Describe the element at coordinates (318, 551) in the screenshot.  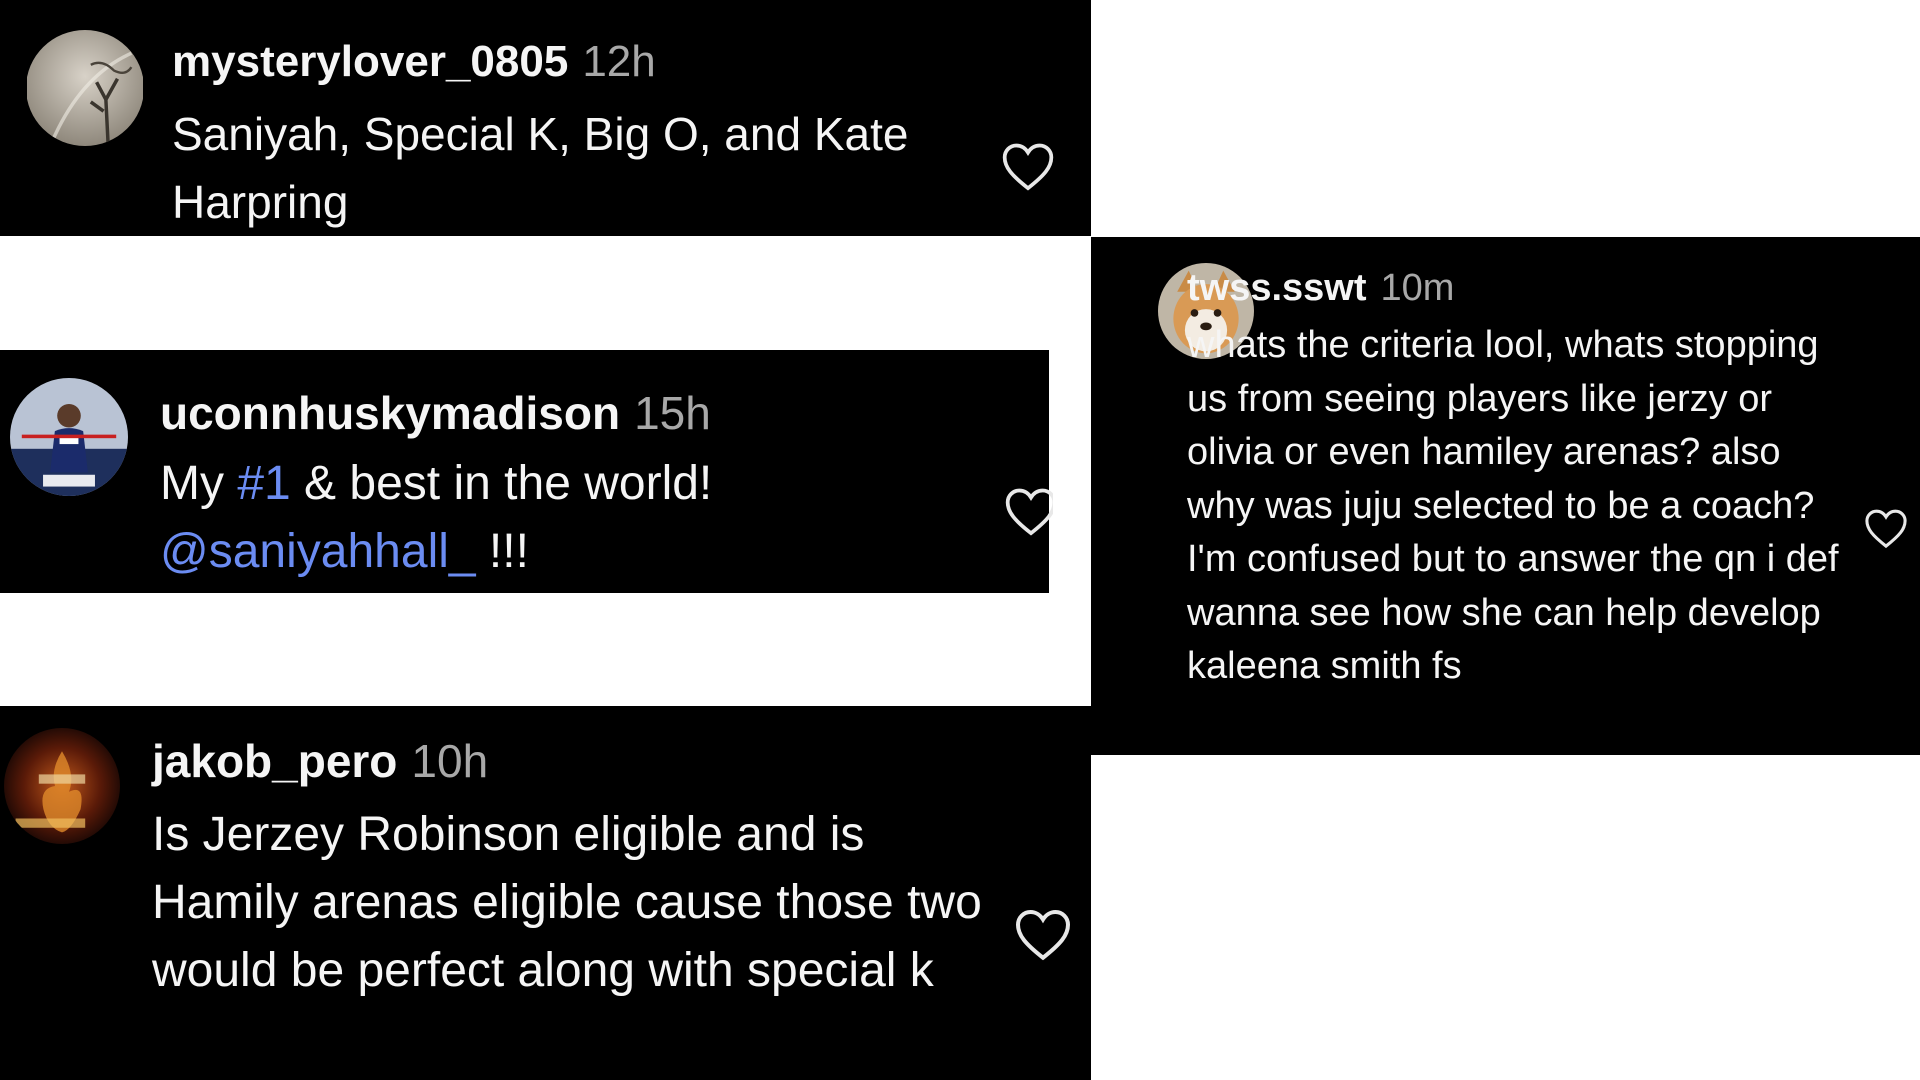
I see `mention-link: @saniyahhall_` at that location.